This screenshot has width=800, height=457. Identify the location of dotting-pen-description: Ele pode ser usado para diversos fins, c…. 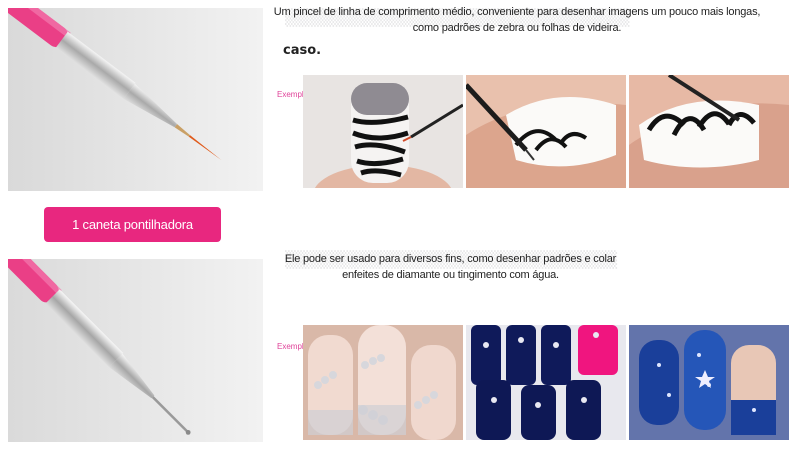
(450, 267).